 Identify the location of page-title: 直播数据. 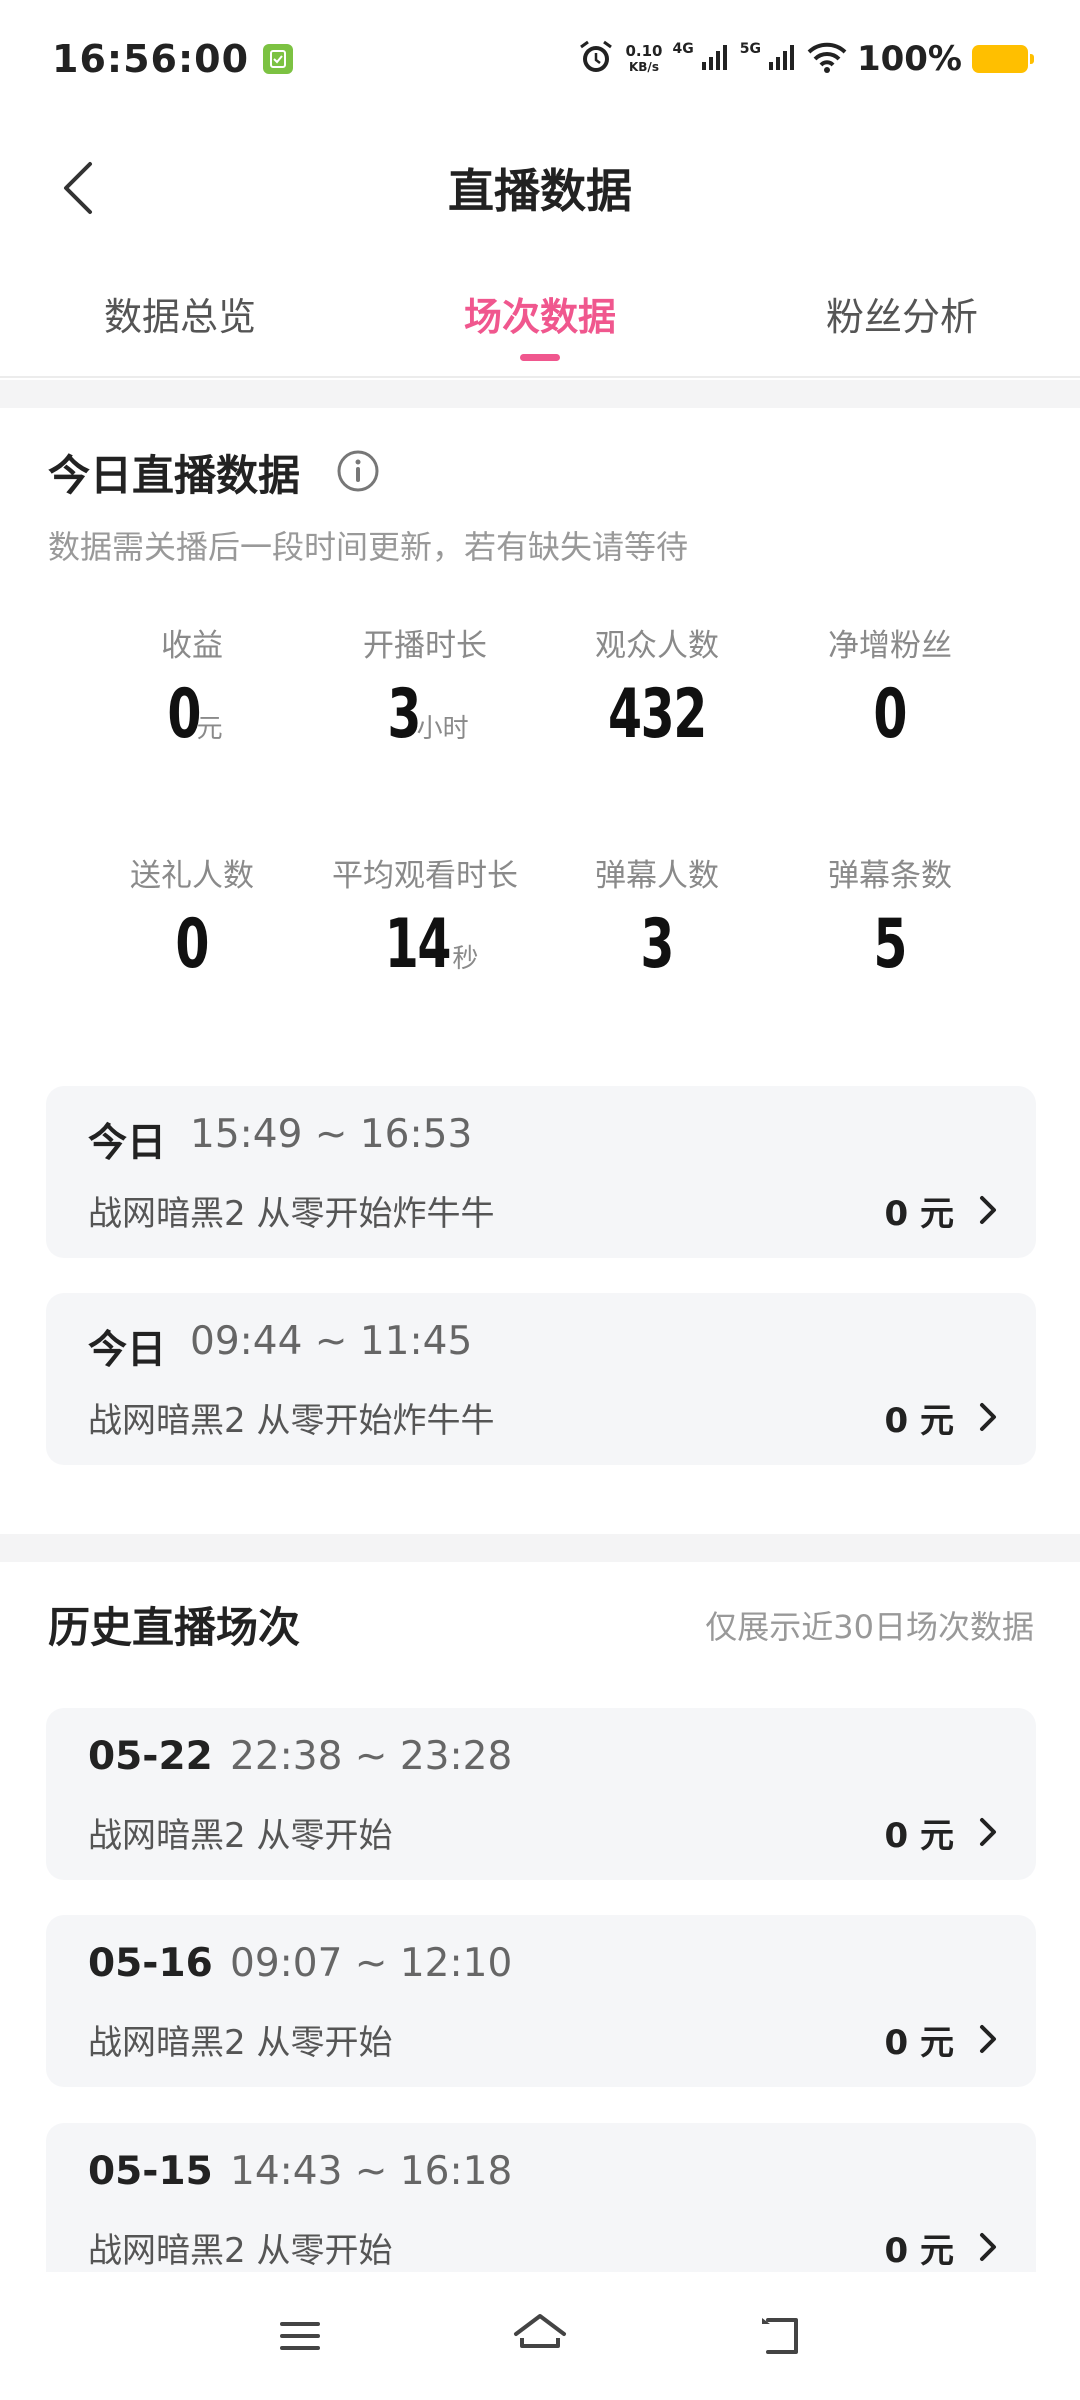
(540, 191).